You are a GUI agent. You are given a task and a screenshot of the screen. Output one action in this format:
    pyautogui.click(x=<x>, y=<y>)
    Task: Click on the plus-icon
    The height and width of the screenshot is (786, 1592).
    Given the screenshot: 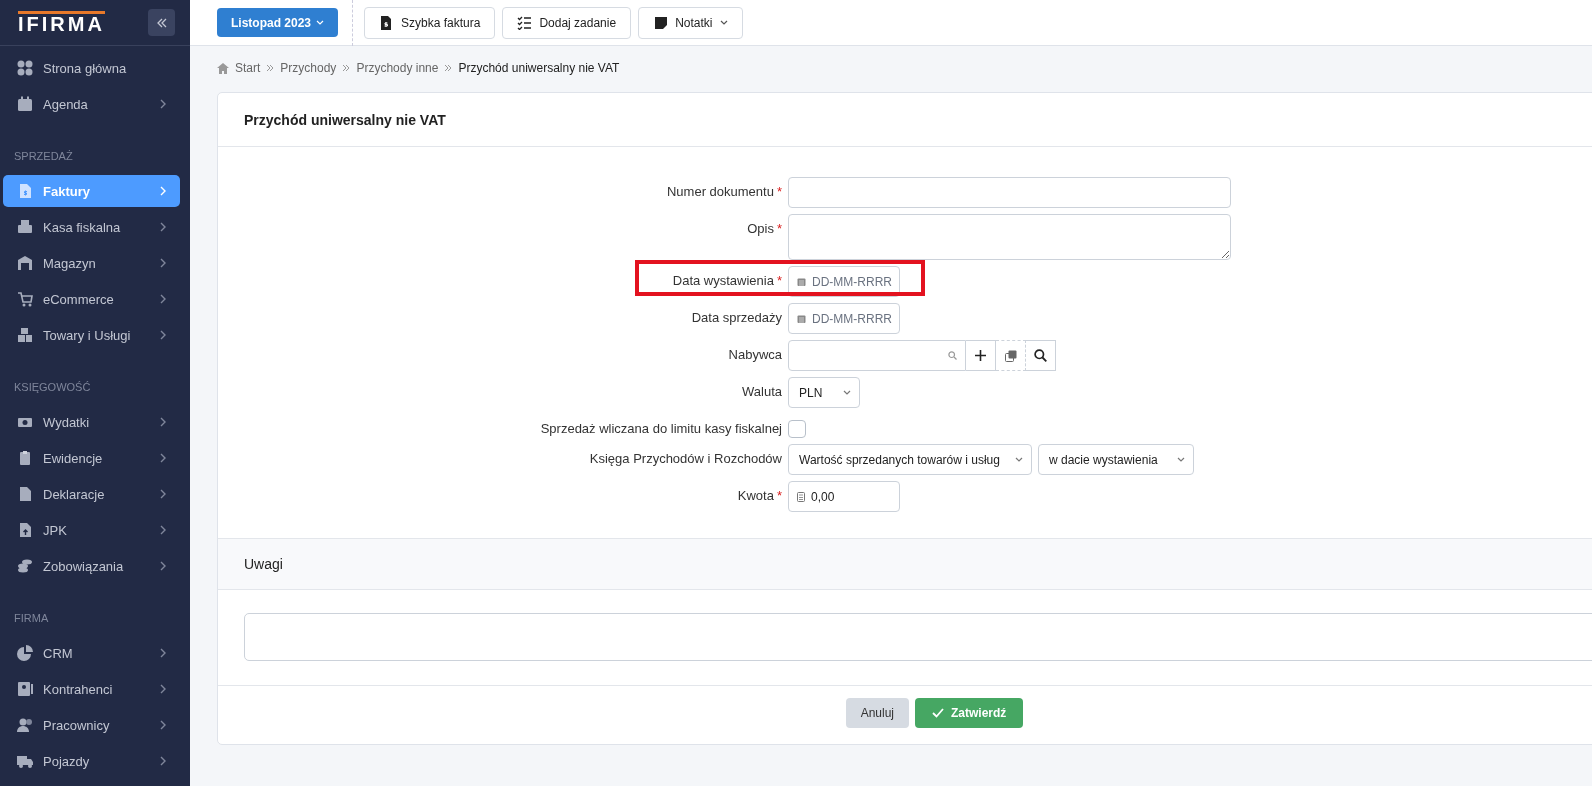 What is the action you would take?
    pyautogui.click(x=980, y=355)
    